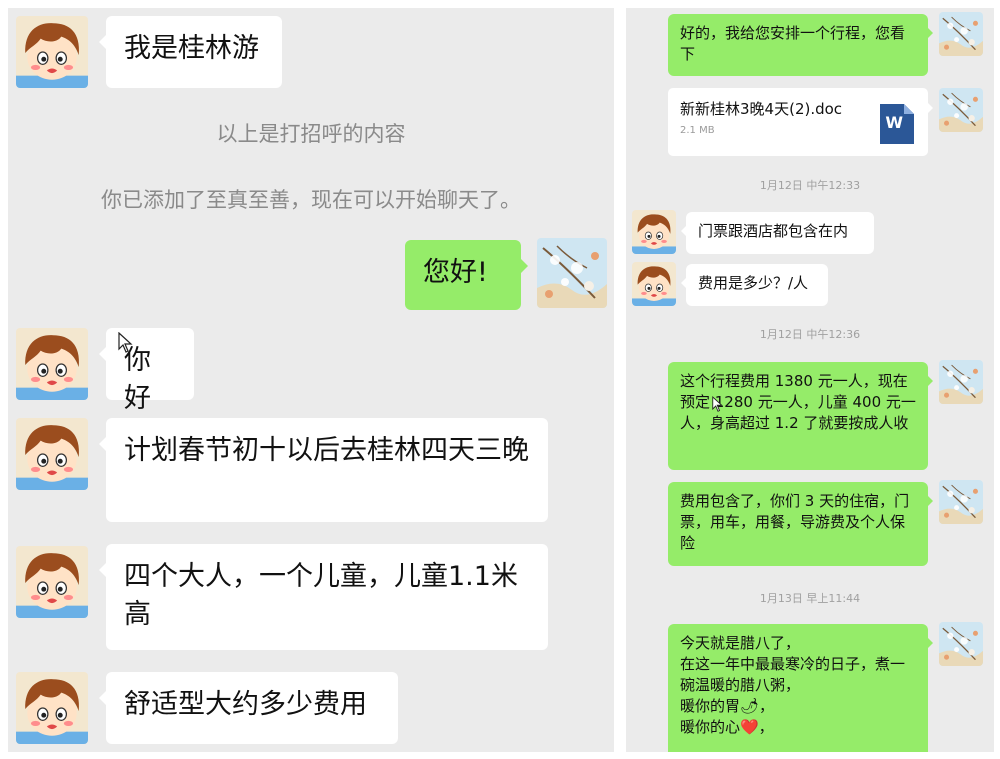  Describe the element at coordinates (800, 45) in the screenshot. I see `message-bubble-outgoing: 好的，我给您安排一个行程，您看下` at that location.